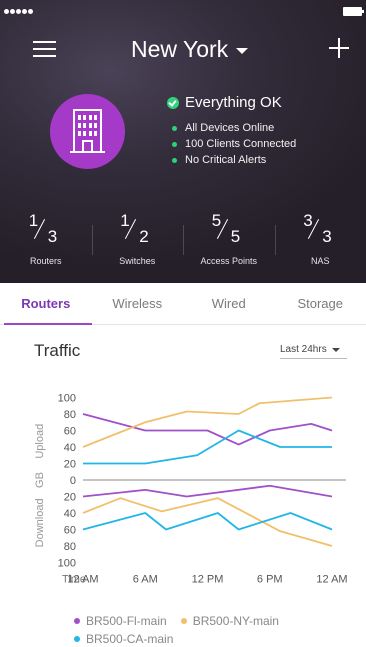 This screenshot has height=647, width=366. Describe the element at coordinates (144, 236) in the screenshot. I see `total-count: 2` at that location.